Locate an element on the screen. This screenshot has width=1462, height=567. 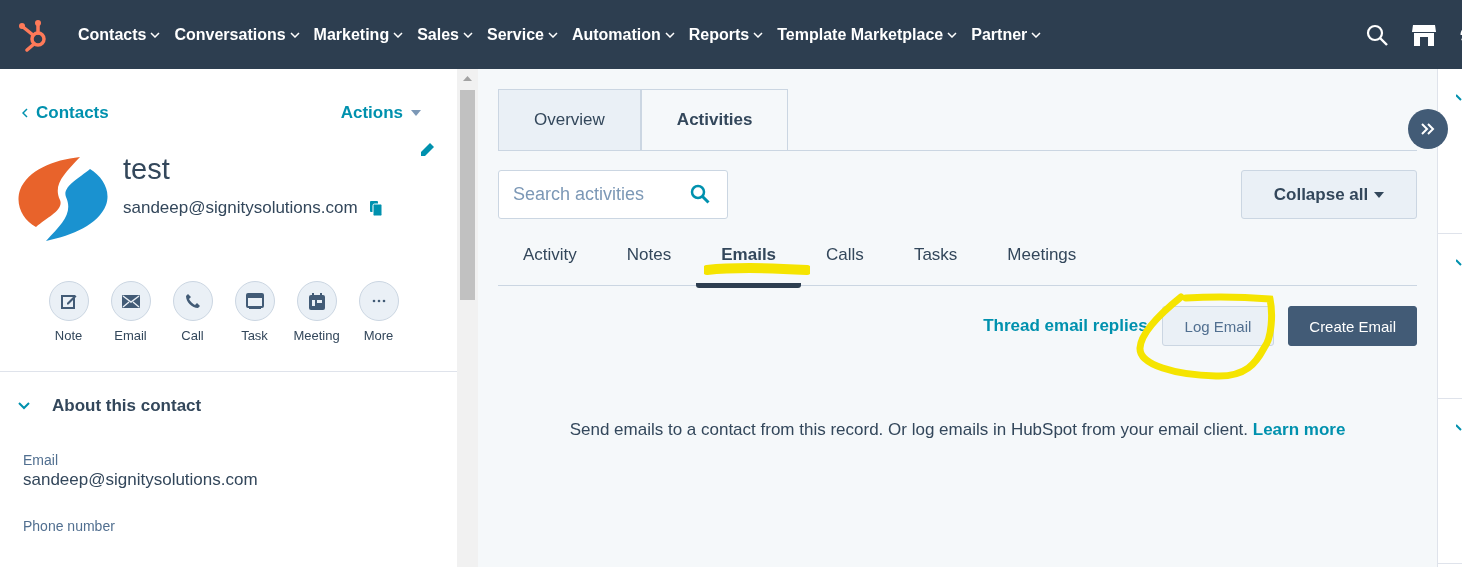
field-label: Email is located at coordinates (41, 460).